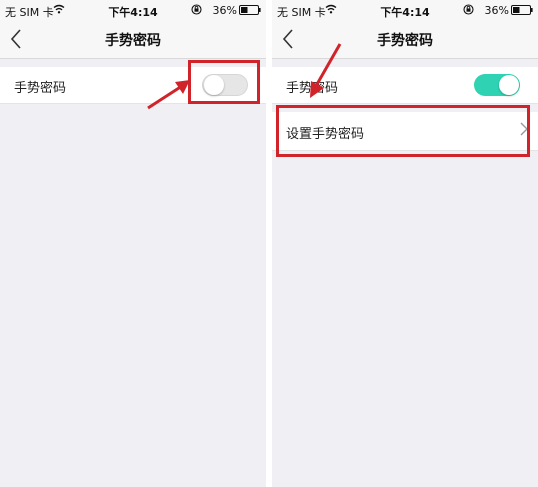  I want to click on page-title: 手势密码, so click(133, 41).